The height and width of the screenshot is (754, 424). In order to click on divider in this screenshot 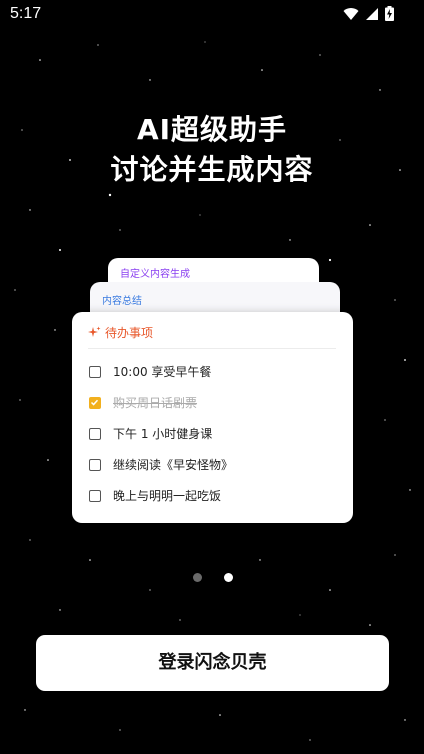, I will do `click(212, 348)`.